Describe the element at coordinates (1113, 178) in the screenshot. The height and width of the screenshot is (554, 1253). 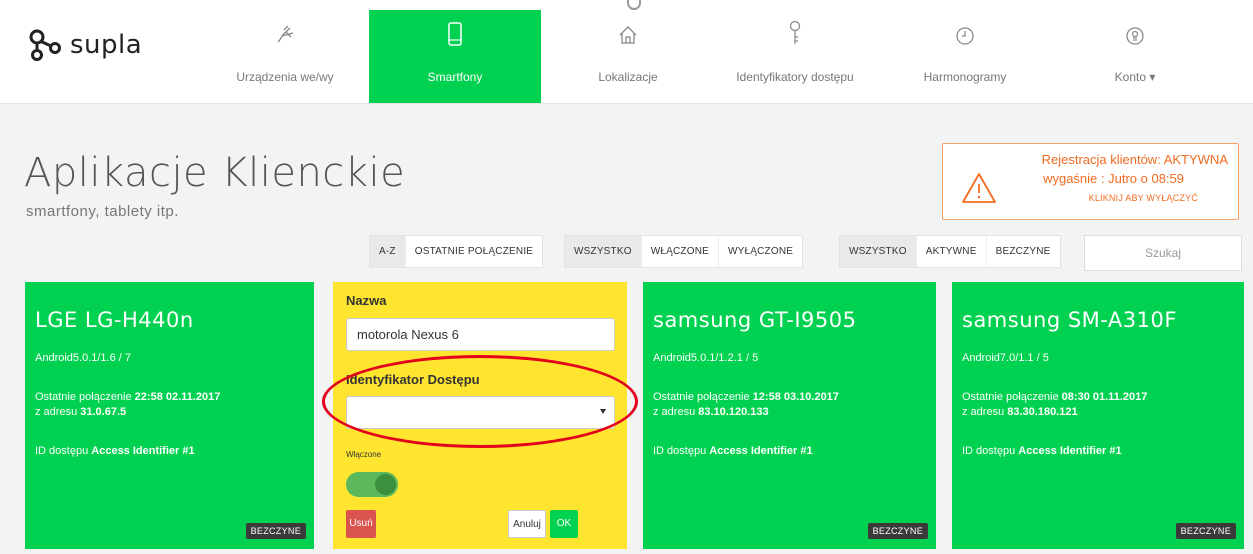
I see `registration-expiry-text: wygaśnie : Jutro o 08:59` at that location.